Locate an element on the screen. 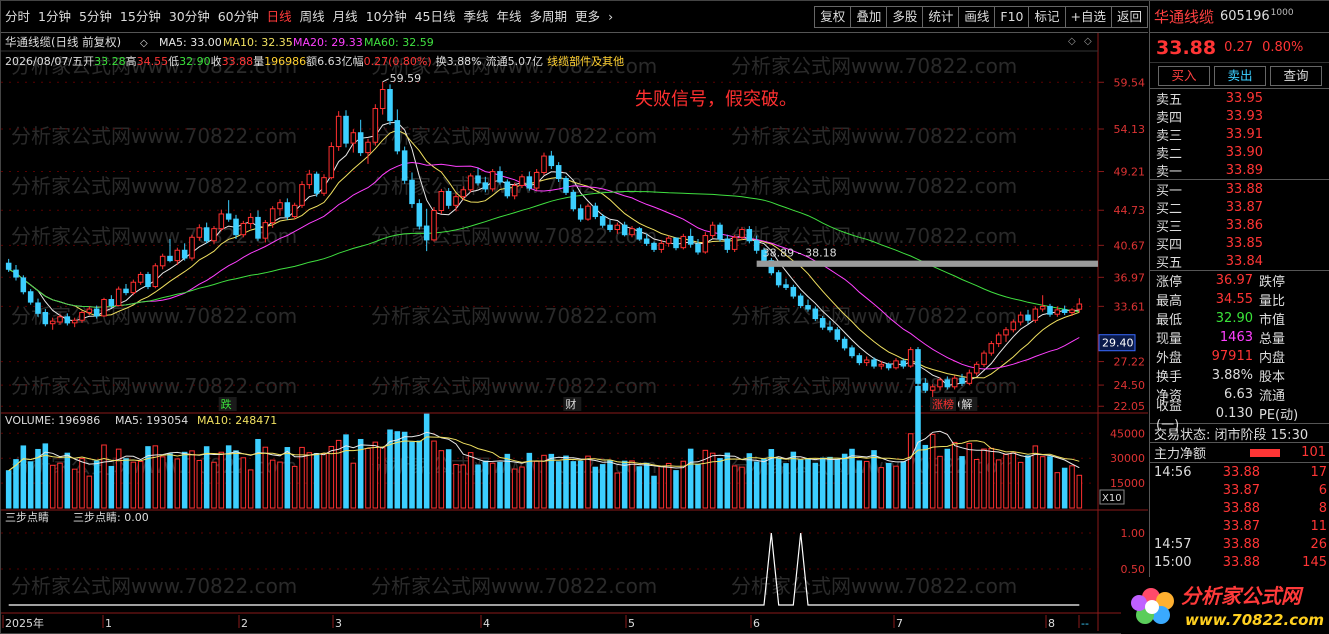 This screenshot has height=634, width=1329. period-tab-13: 多周期 is located at coordinates (549, 17).